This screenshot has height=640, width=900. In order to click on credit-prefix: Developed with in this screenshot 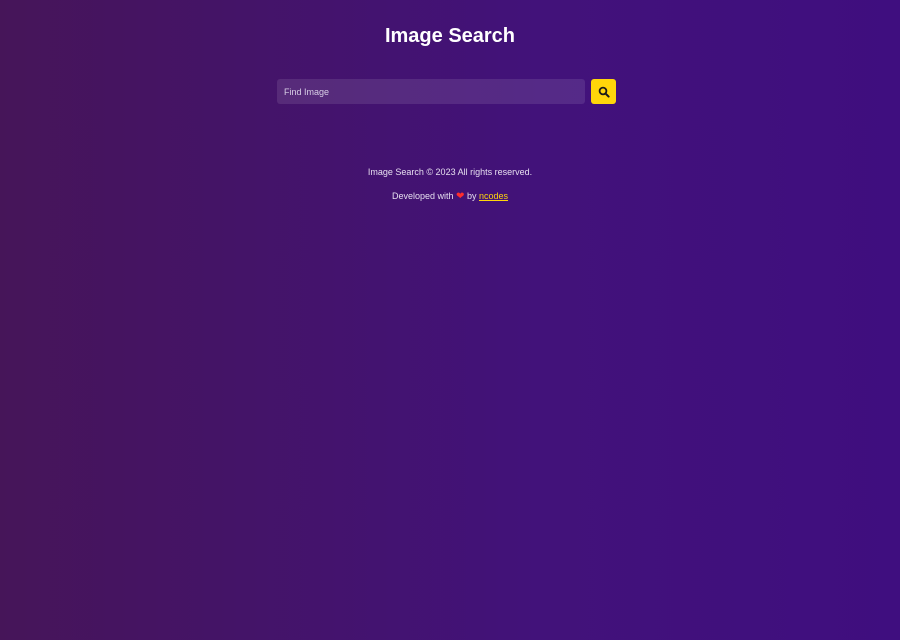, I will do `click(422, 196)`.